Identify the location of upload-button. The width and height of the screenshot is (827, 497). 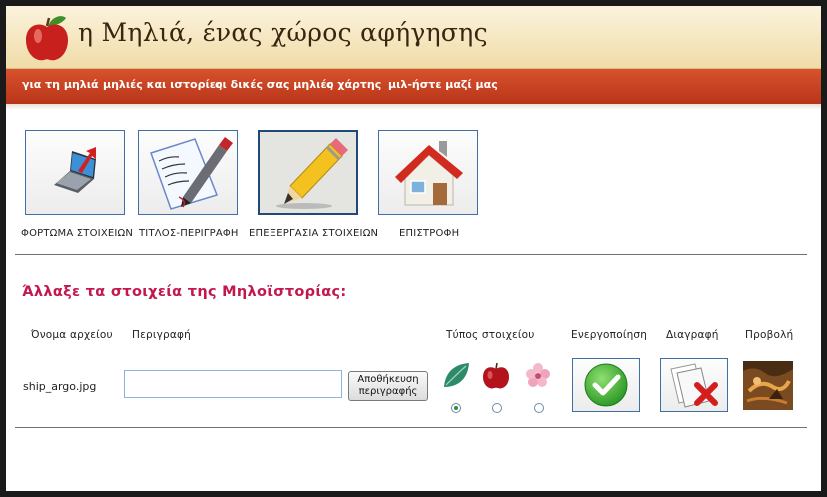
(75, 172).